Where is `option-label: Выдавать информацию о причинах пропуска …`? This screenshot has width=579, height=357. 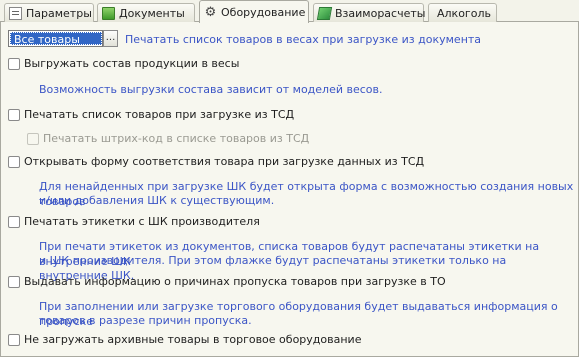 option-label: Выдавать информацию о причинах пропуска … is located at coordinates (235, 281).